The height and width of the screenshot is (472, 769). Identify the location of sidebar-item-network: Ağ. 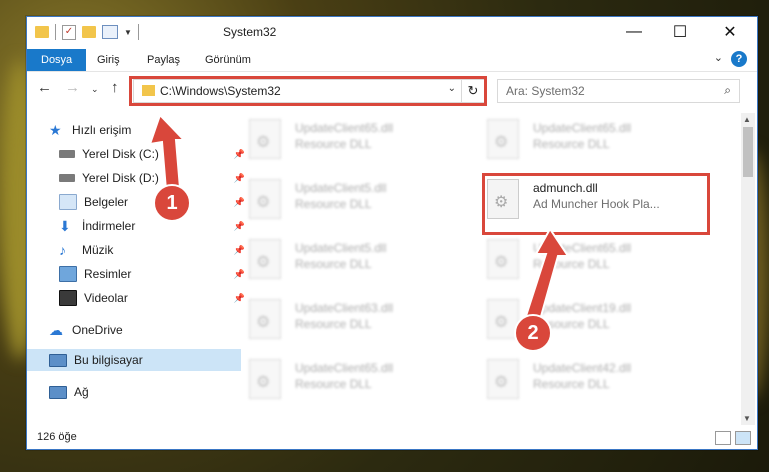
(134, 392).